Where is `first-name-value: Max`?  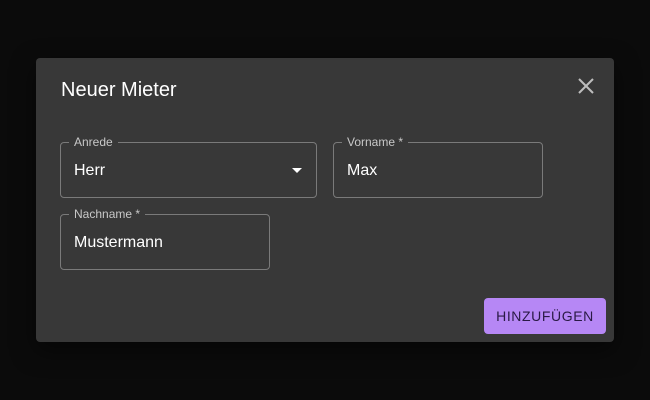 first-name-value: Max is located at coordinates (362, 171).